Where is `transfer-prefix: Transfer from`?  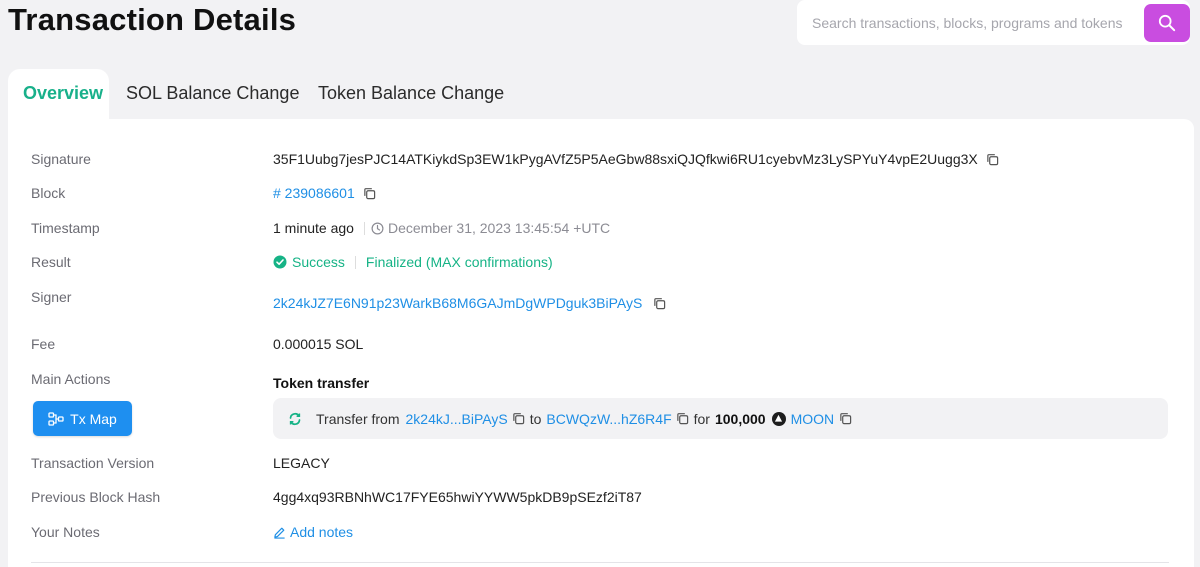
transfer-prefix: Transfer from is located at coordinates (358, 418).